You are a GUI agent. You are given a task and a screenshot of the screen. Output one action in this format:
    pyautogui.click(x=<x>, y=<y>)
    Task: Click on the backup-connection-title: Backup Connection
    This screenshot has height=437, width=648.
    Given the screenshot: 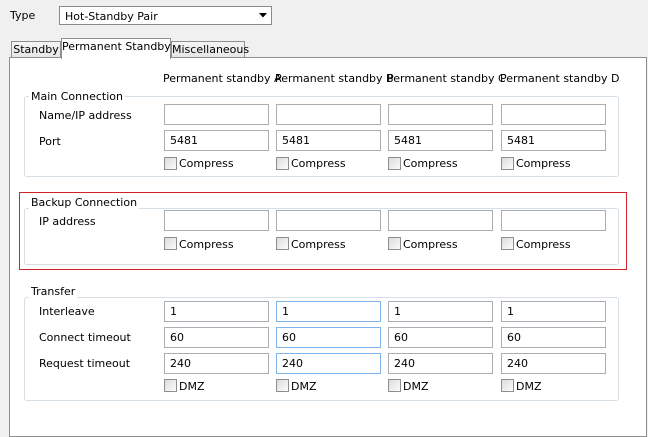 What is the action you would take?
    pyautogui.click(x=84, y=202)
    